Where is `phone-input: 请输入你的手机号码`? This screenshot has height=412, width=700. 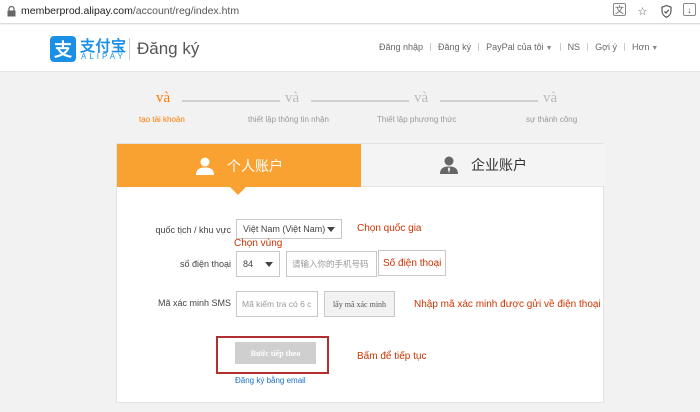 phone-input: 请输入你的手机号码 is located at coordinates (331, 264).